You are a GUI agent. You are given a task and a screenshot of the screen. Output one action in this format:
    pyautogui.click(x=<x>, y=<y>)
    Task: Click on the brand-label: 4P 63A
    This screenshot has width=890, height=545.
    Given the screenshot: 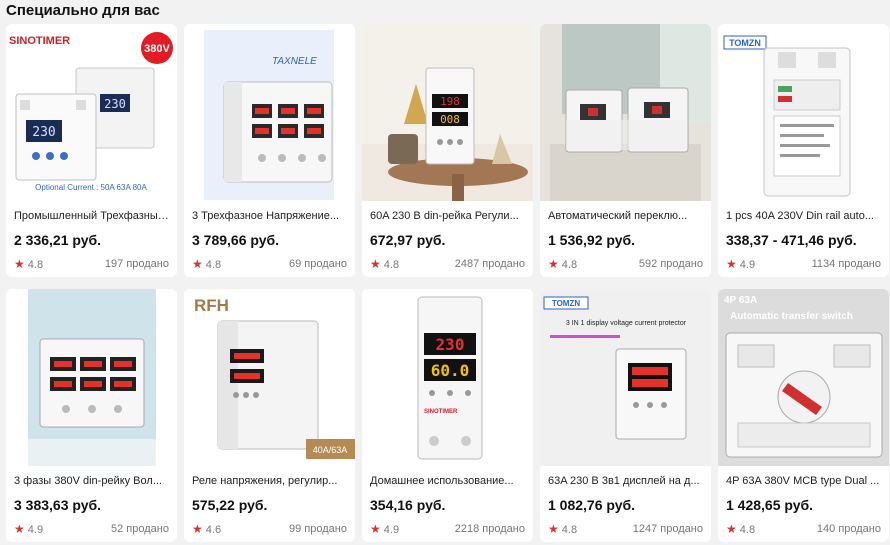 What is the action you would take?
    pyautogui.click(x=740, y=300)
    